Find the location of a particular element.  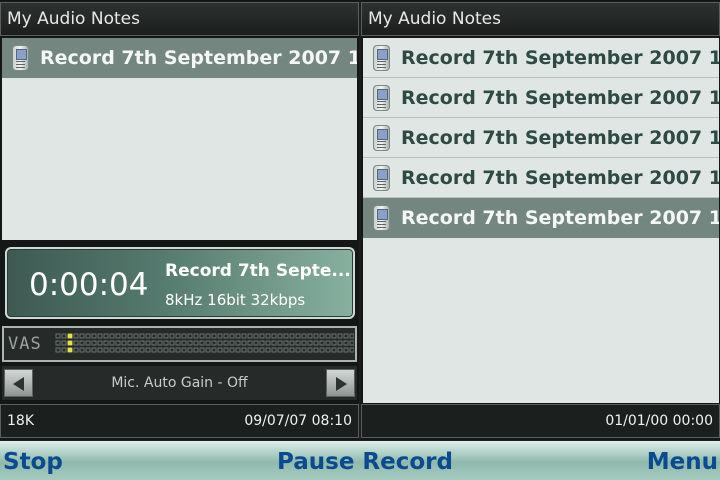

pause-record-softkey: Pause Record is located at coordinates (360, 460).